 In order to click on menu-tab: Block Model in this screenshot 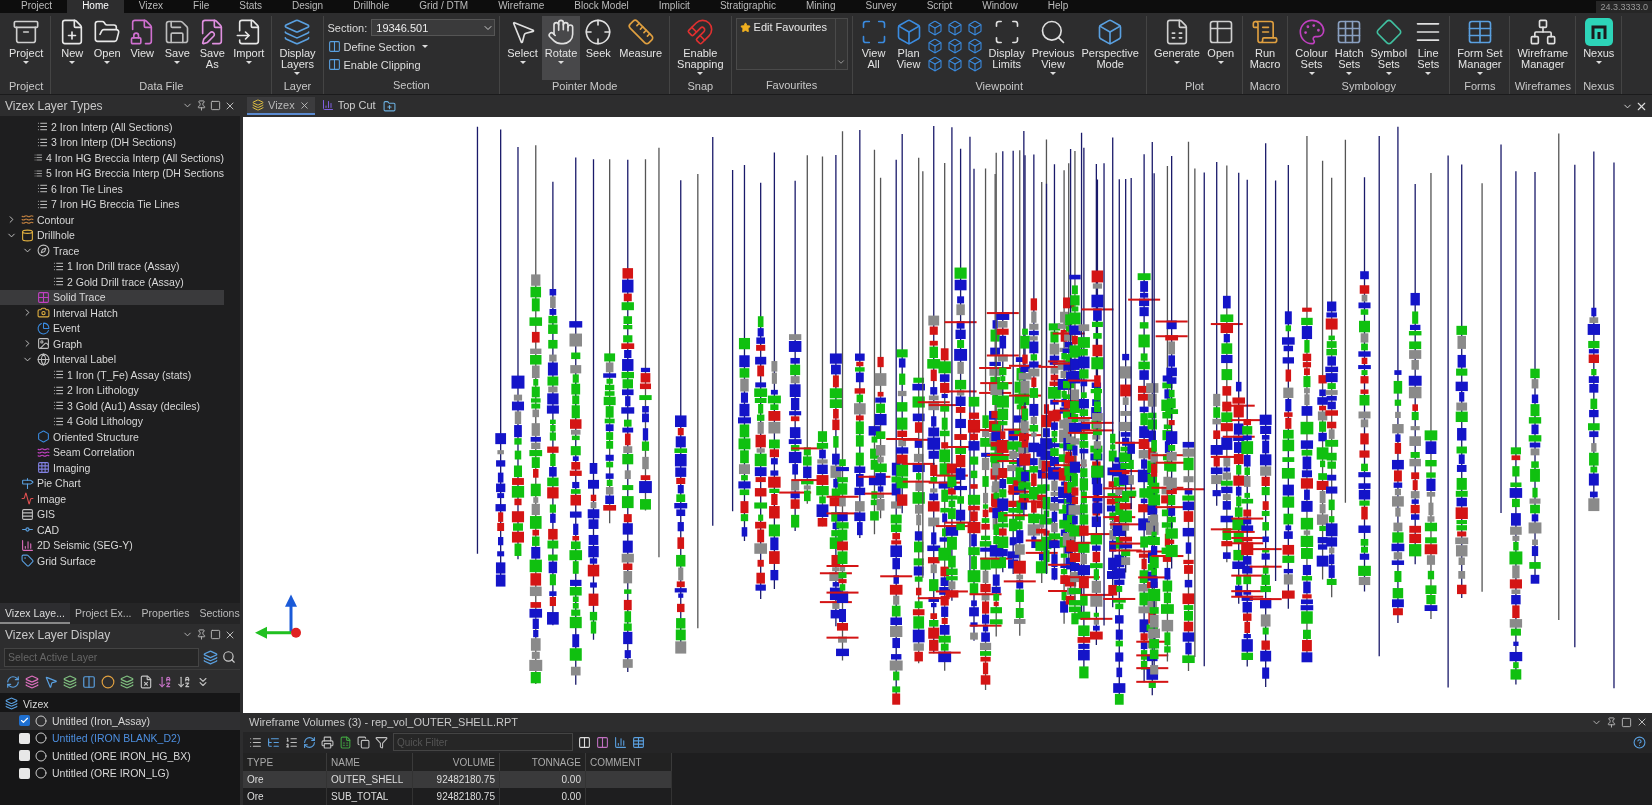, I will do `click(601, 6)`.